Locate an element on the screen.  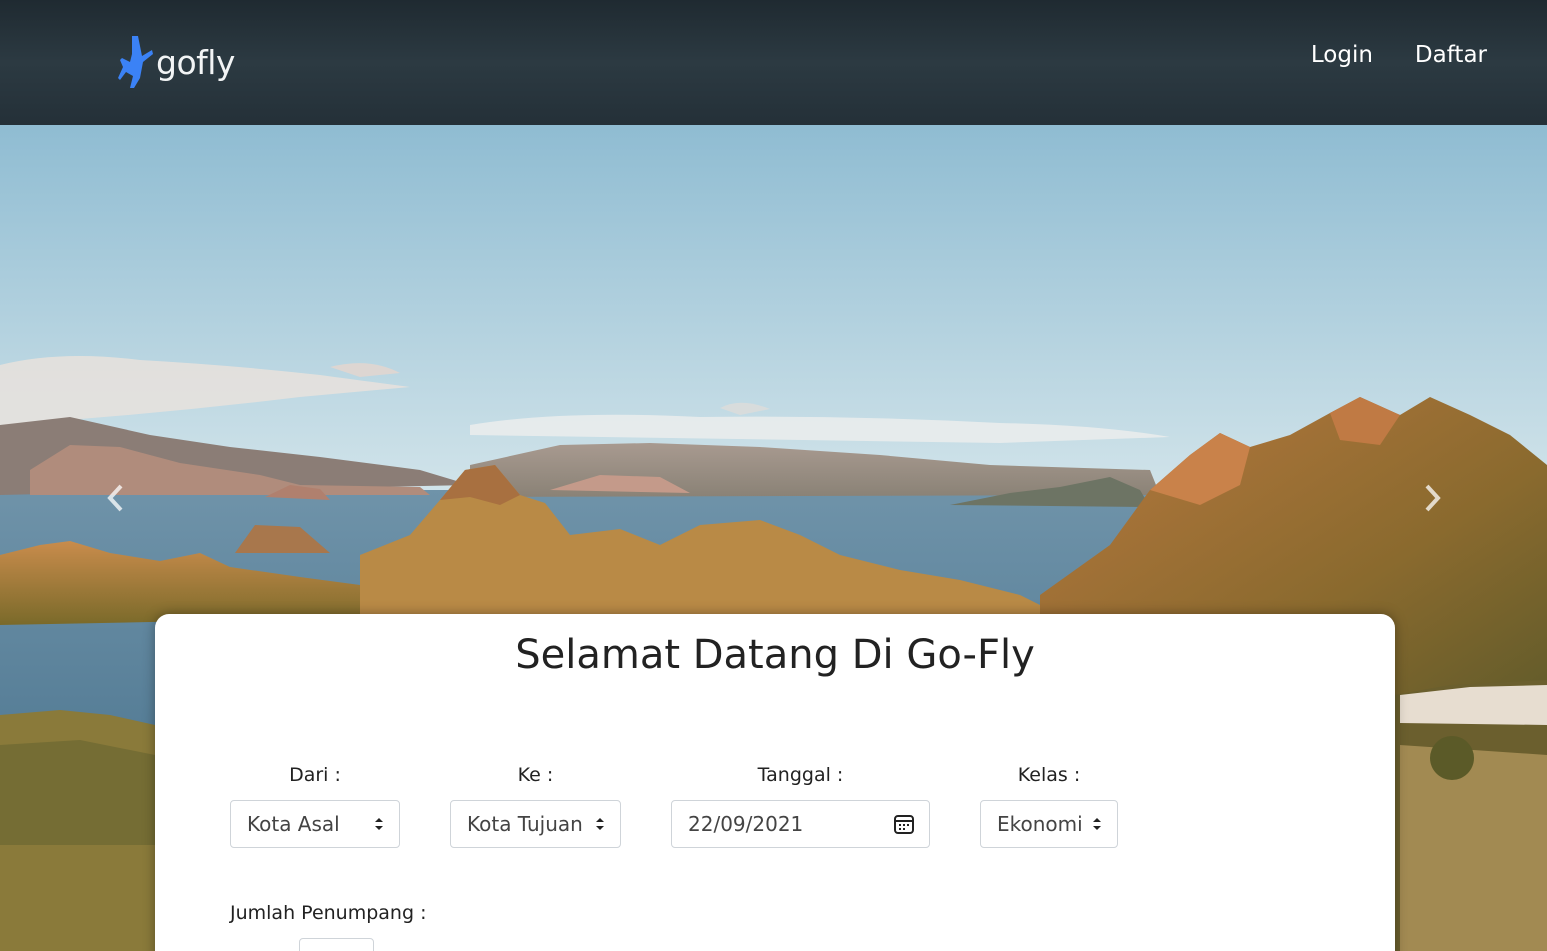
chevron-left-icon is located at coordinates (115, 498).